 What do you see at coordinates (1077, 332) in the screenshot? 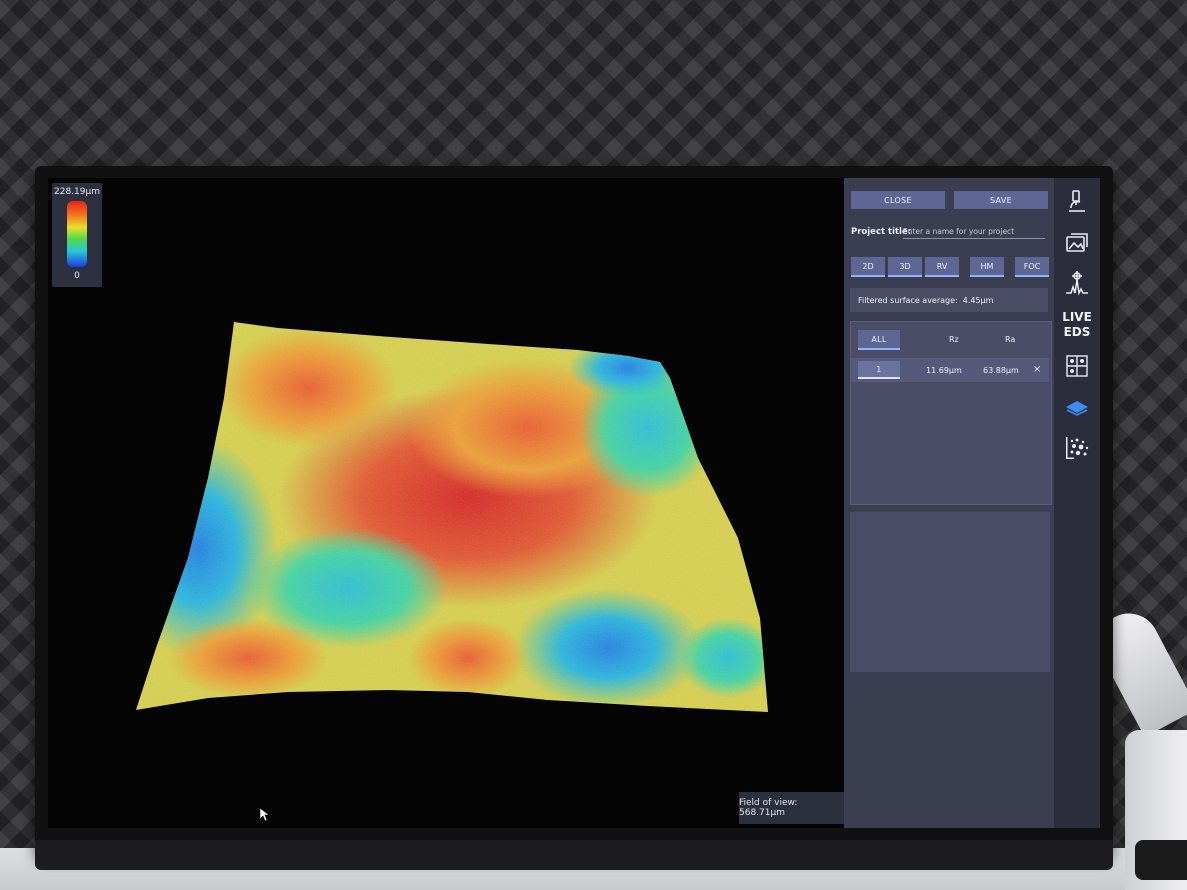
I see `live-label-line2: EDS` at bounding box center [1077, 332].